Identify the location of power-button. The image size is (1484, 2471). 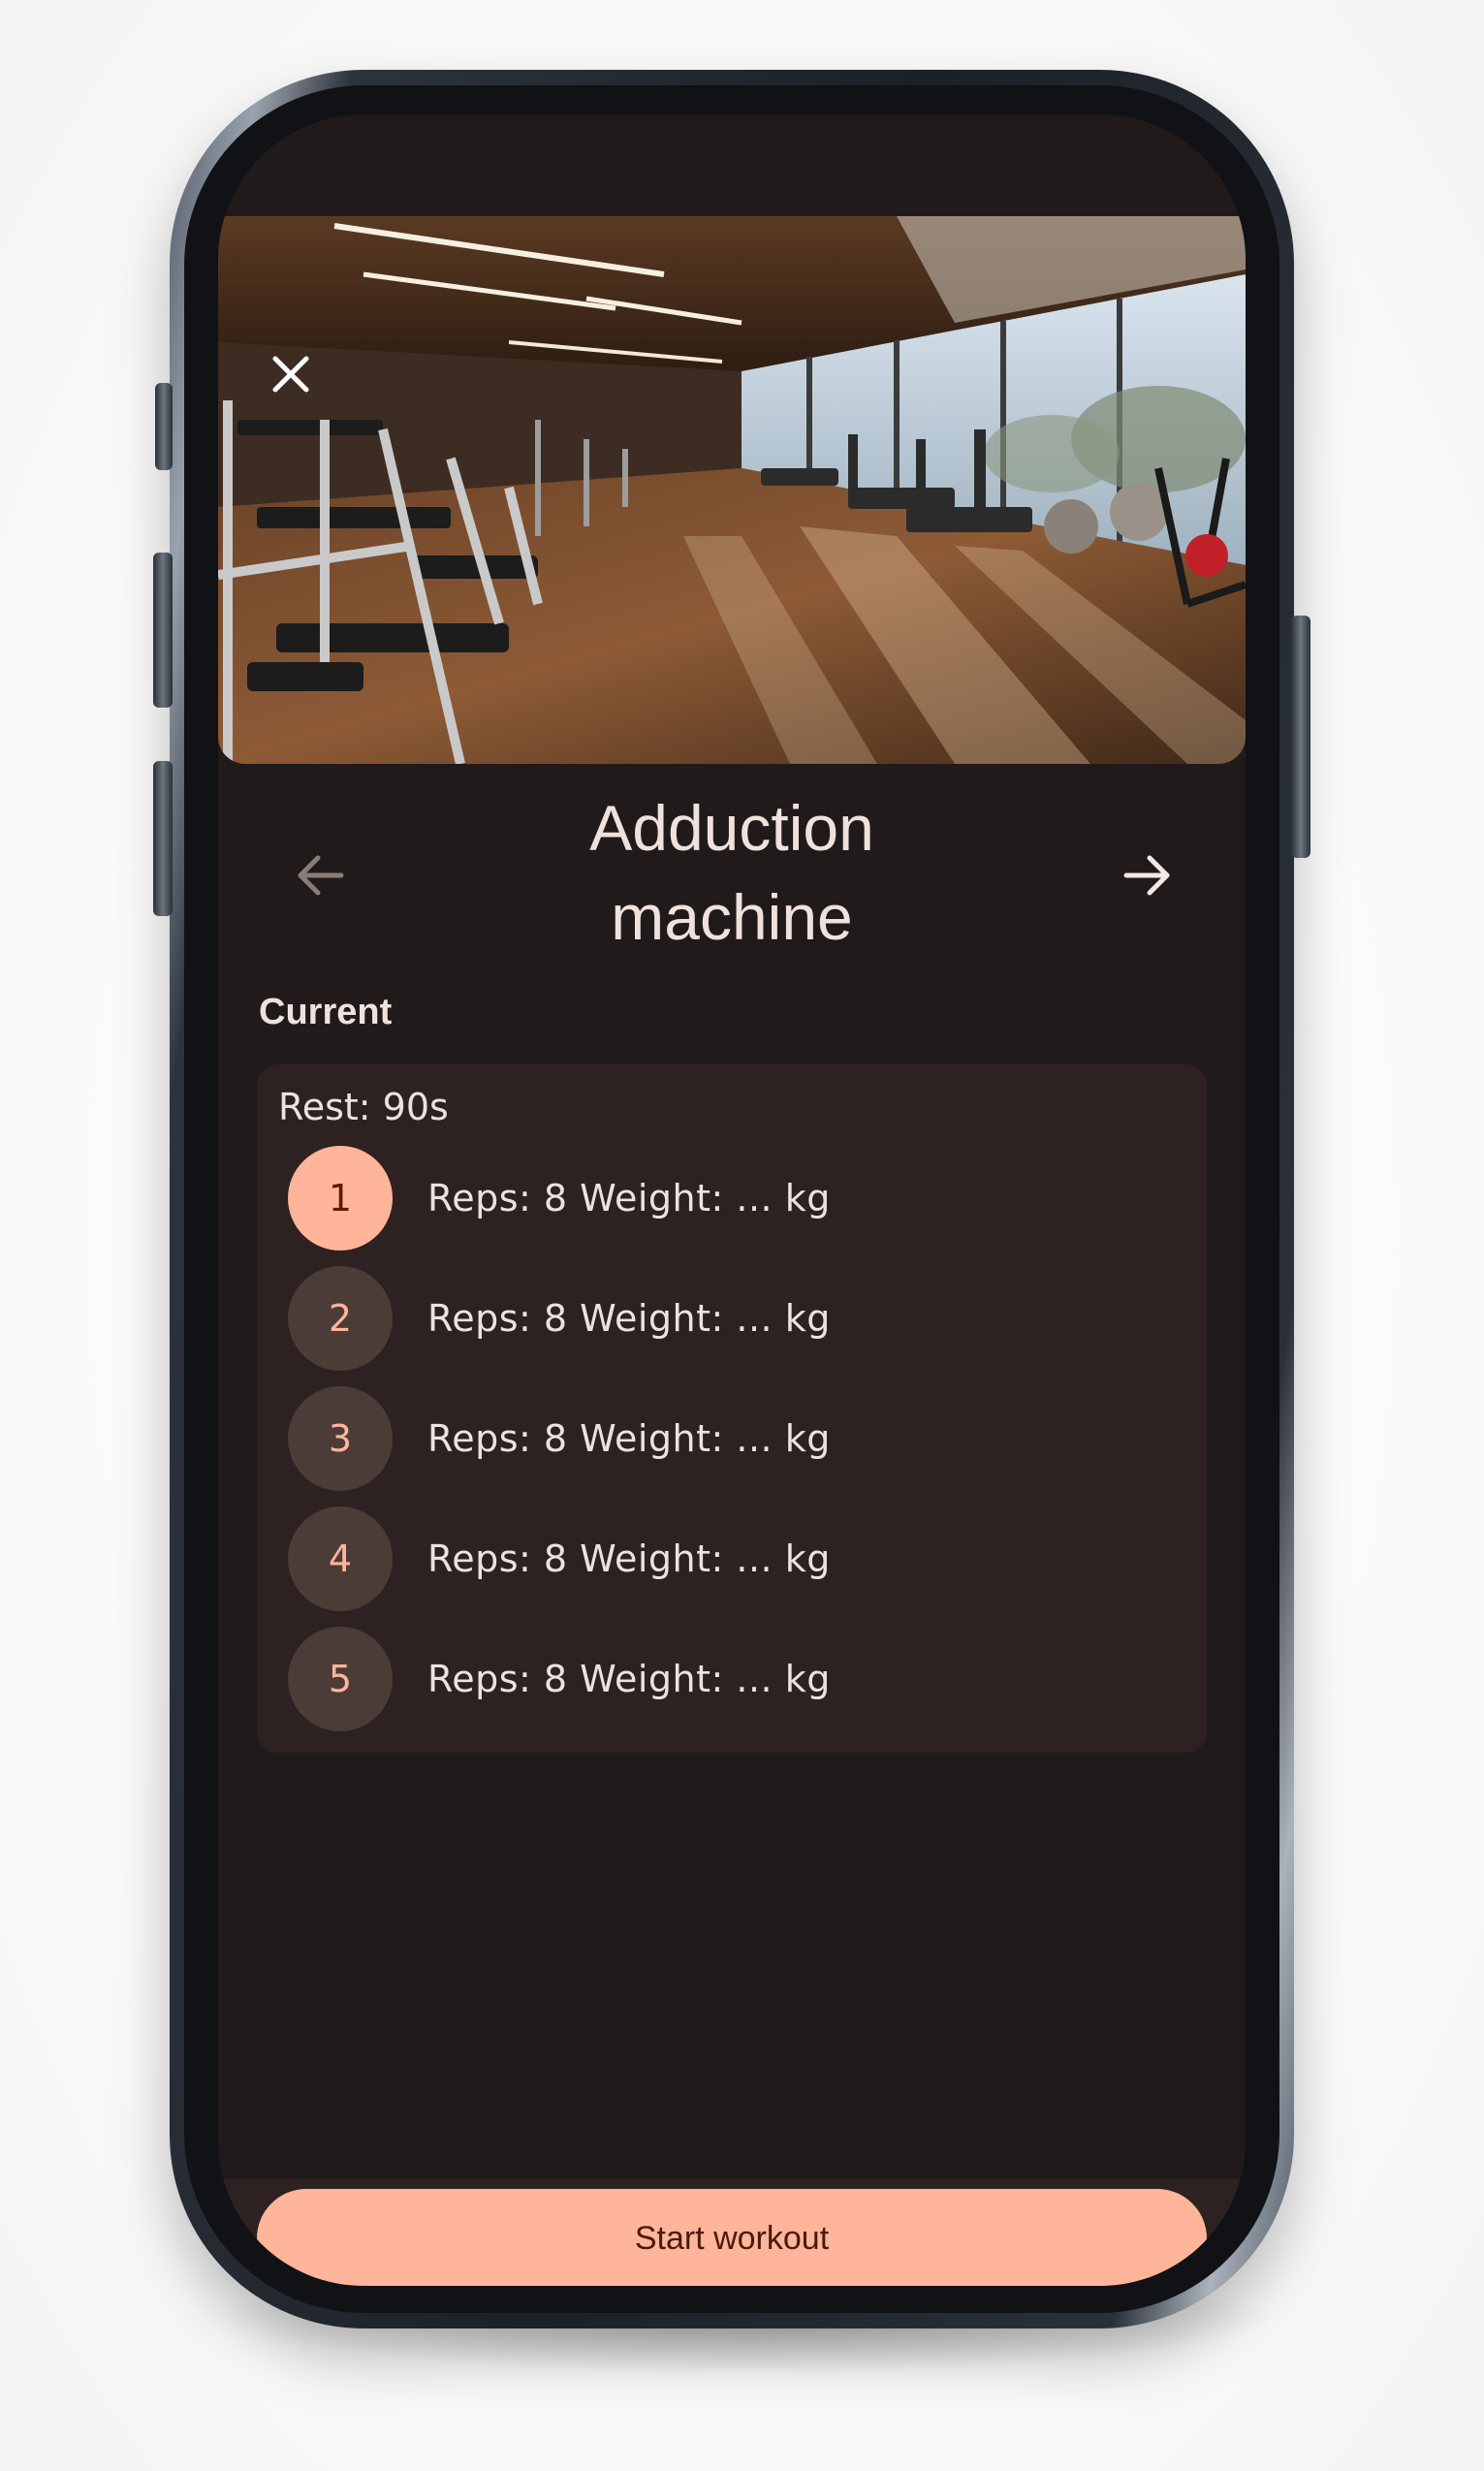
(1300, 737).